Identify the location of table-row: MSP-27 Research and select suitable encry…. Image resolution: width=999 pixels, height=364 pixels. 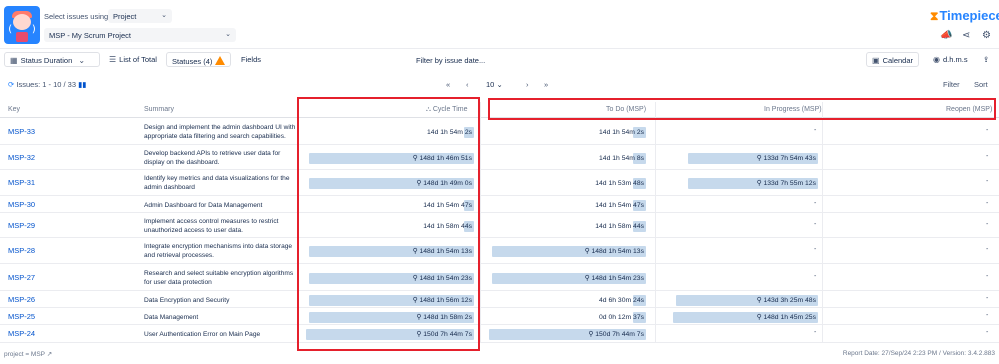
(499, 277).